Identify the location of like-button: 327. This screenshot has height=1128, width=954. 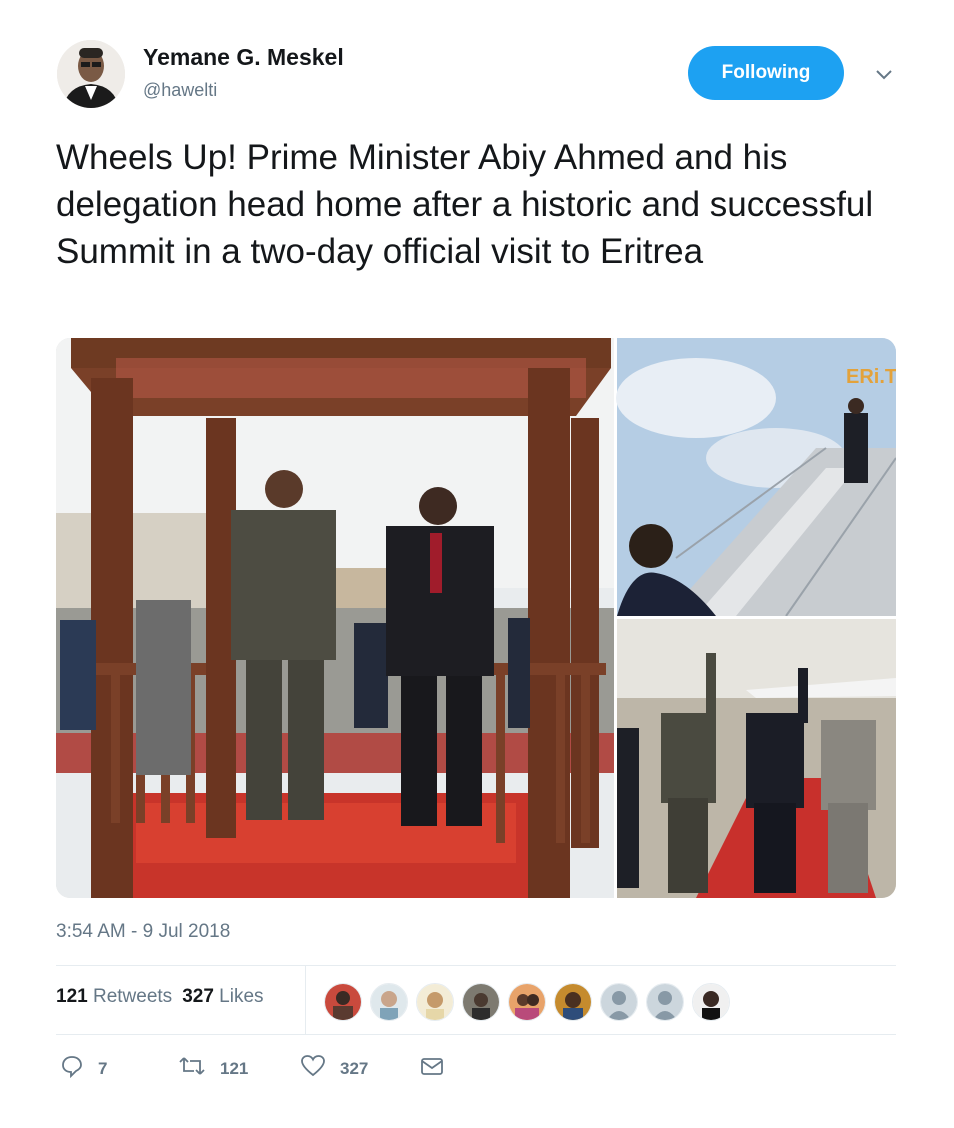
(334, 1068).